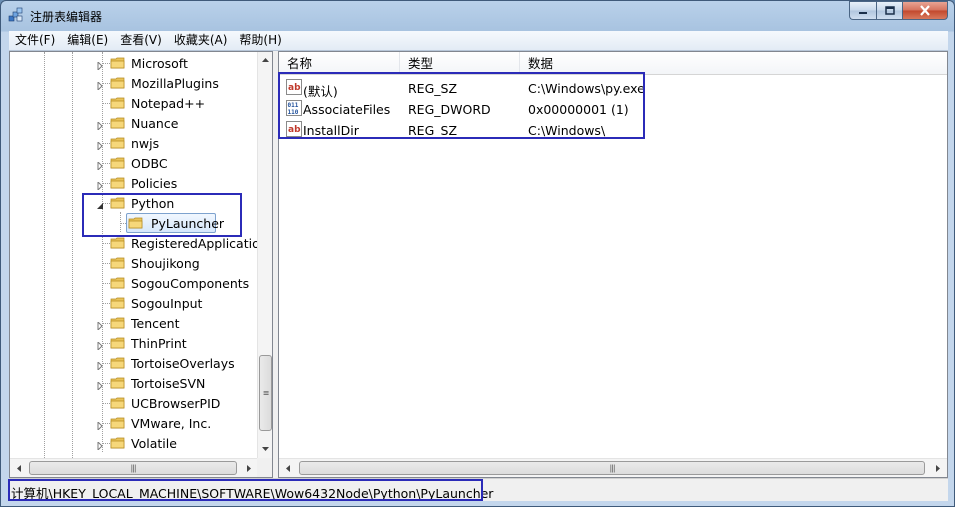 The width and height of the screenshot is (955, 507). I want to click on tree-item: MozillaPlugins, so click(133, 83).